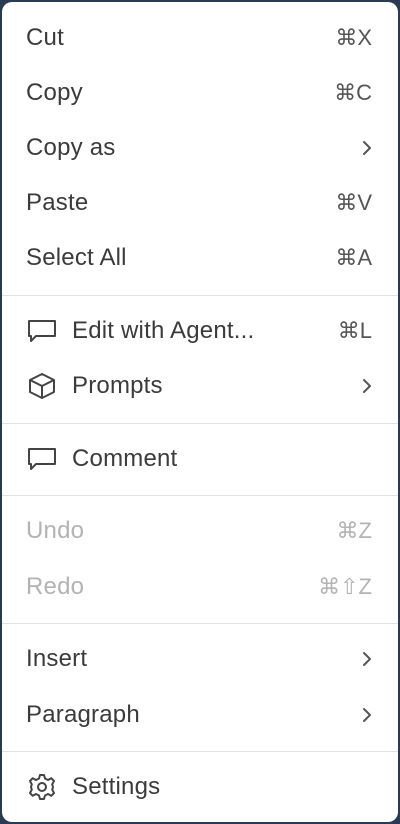 This screenshot has height=824, width=400. Describe the element at coordinates (353, 92) in the screenshot. I see `shortcut-label: ⌘C` at that location.